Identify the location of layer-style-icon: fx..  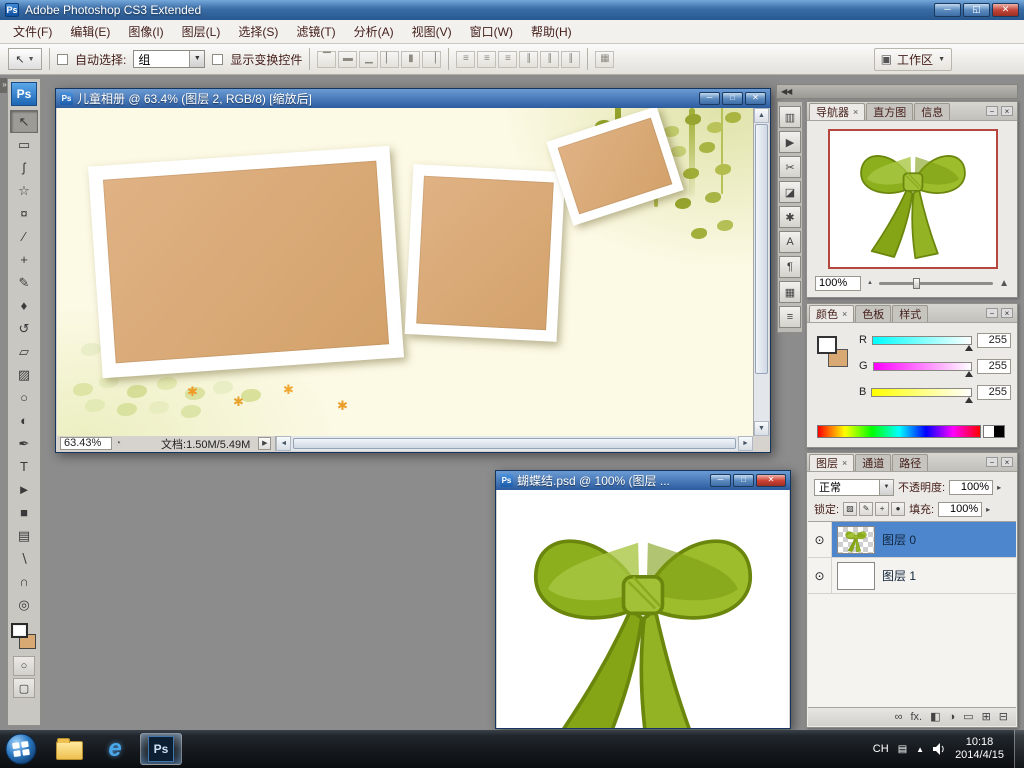
(916, 717).